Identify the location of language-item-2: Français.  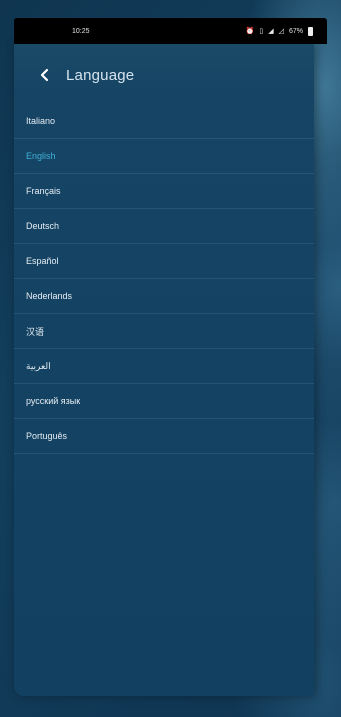
(164, 191).